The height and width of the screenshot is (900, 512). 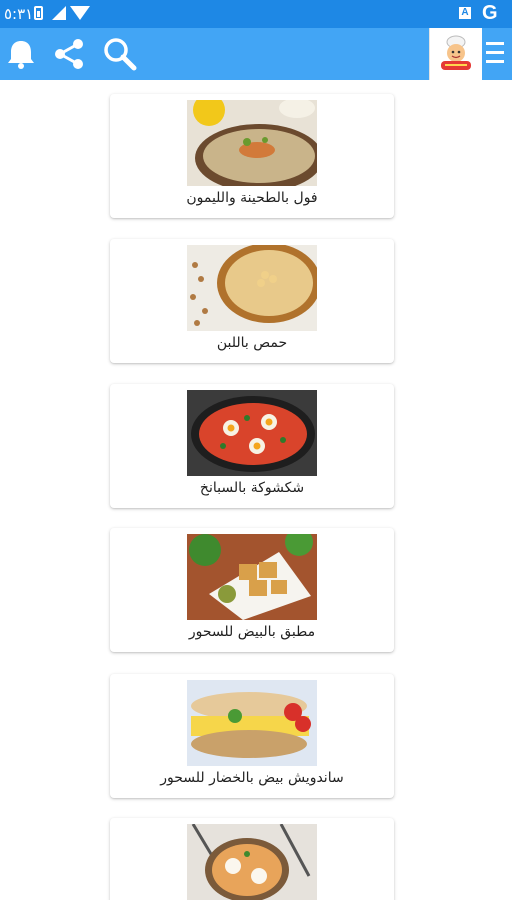 I want to click on app-logo, so click(x=455, y=54).